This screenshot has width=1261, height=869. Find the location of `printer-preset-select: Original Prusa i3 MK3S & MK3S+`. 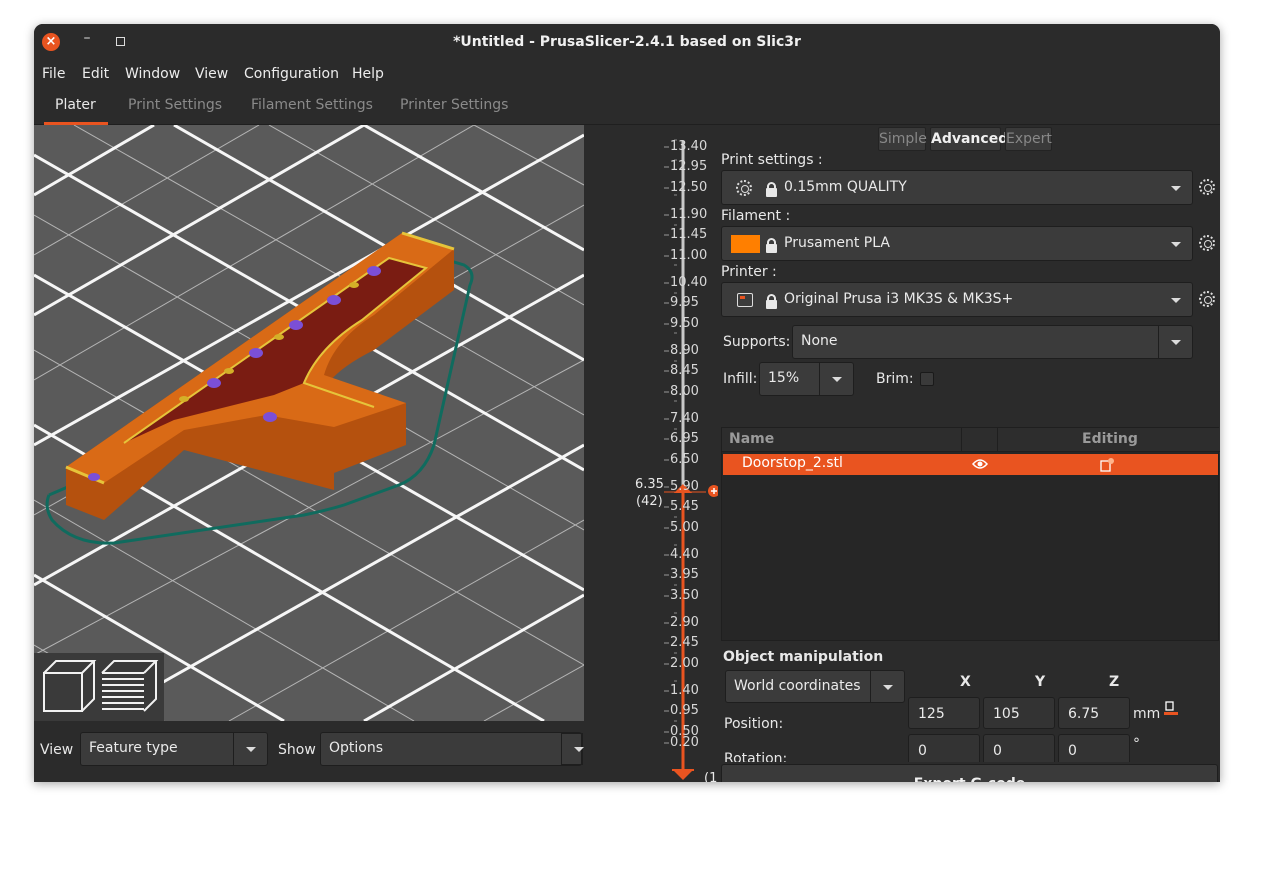

printer-preset-select: Original Prusa i3 MK3S & MK3S+ is located at coordinates (957, 299).